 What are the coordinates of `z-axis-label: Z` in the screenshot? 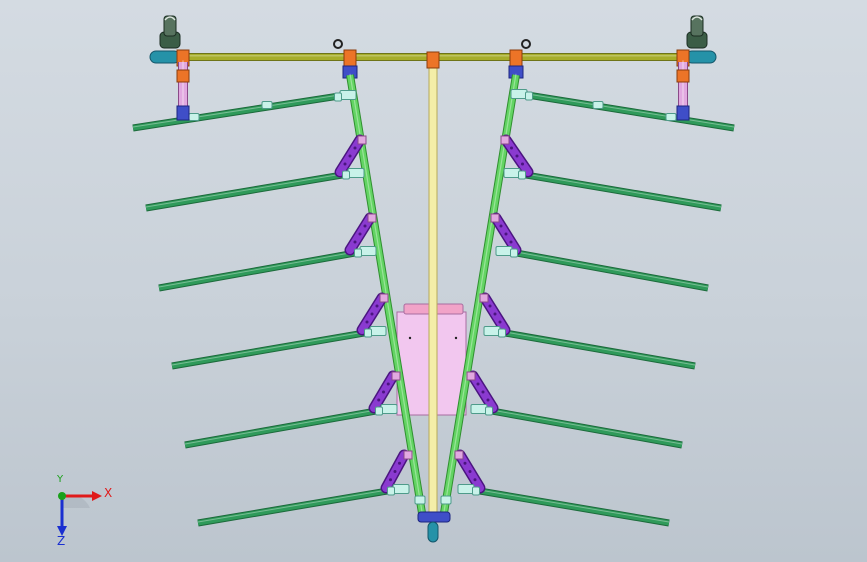 It's located at (61, 541).